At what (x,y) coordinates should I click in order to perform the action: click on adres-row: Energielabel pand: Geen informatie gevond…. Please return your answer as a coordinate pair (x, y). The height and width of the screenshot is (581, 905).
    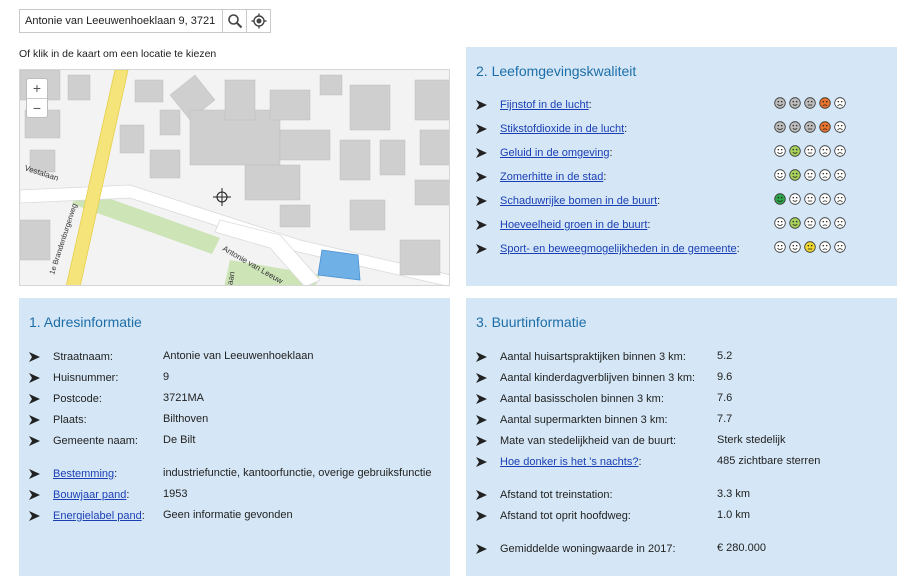
    Looking at the image, I should click on (239, 516).